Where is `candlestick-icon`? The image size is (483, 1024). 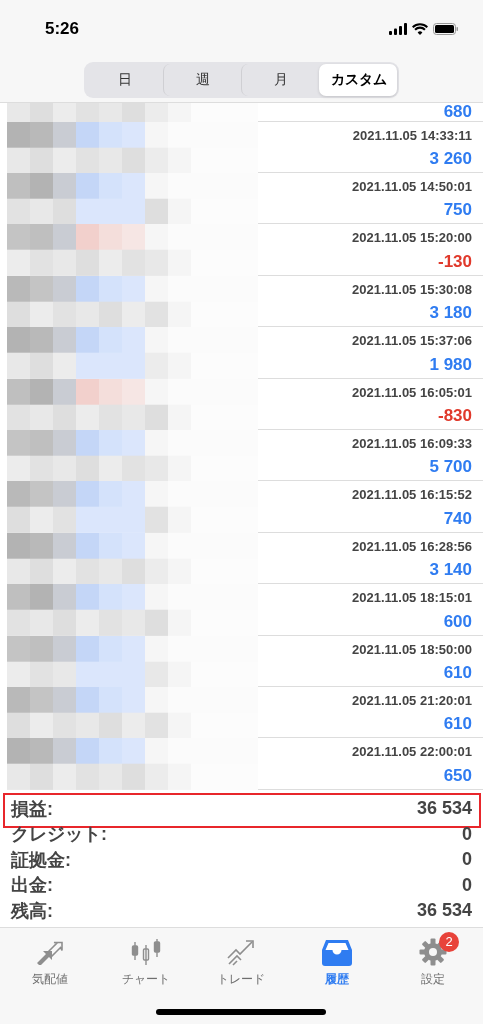
candlestick-icon is located at coordinates (145, 952).